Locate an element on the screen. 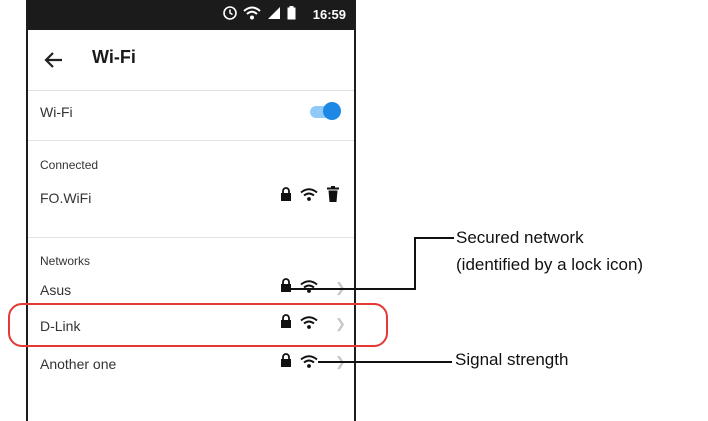 This screenshot has height=421, width=708. cell-signal-icon is located at coordinates (274, 13).